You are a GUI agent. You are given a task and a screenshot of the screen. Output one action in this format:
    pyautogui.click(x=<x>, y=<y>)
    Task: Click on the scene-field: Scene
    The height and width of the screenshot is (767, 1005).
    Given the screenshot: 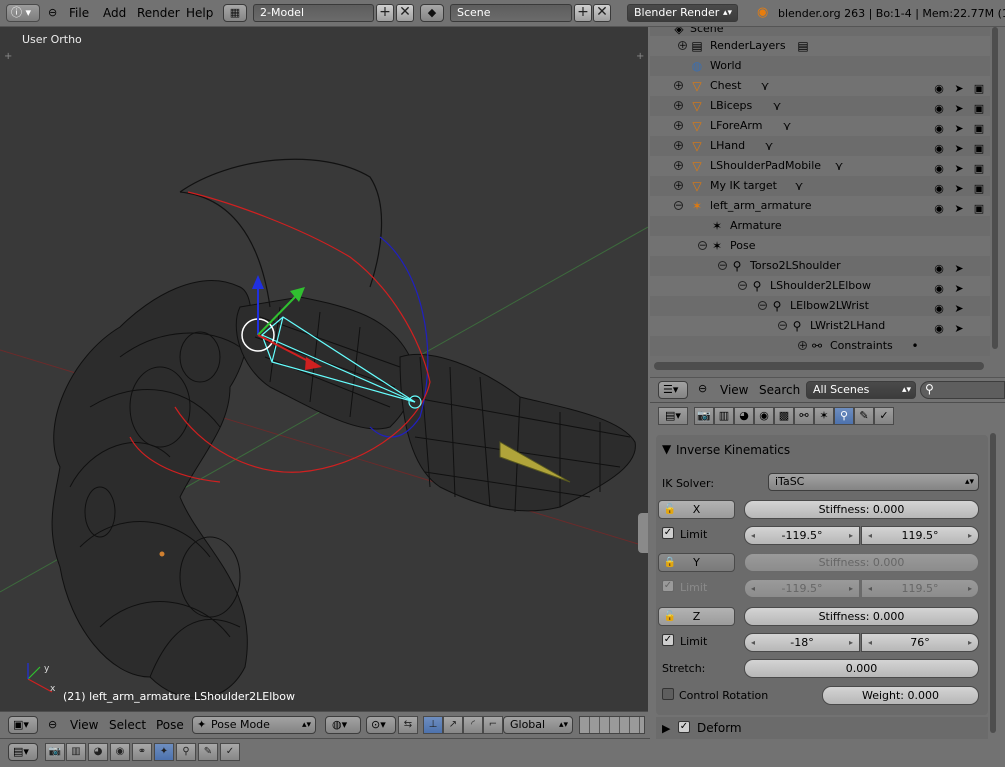 What is the action you would take?
    pyautogui.click(x=511, y=13)
    